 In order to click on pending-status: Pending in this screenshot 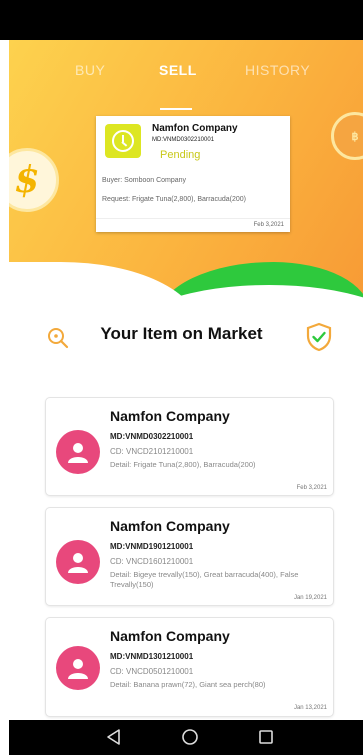, I will do `click(180, 155)`.